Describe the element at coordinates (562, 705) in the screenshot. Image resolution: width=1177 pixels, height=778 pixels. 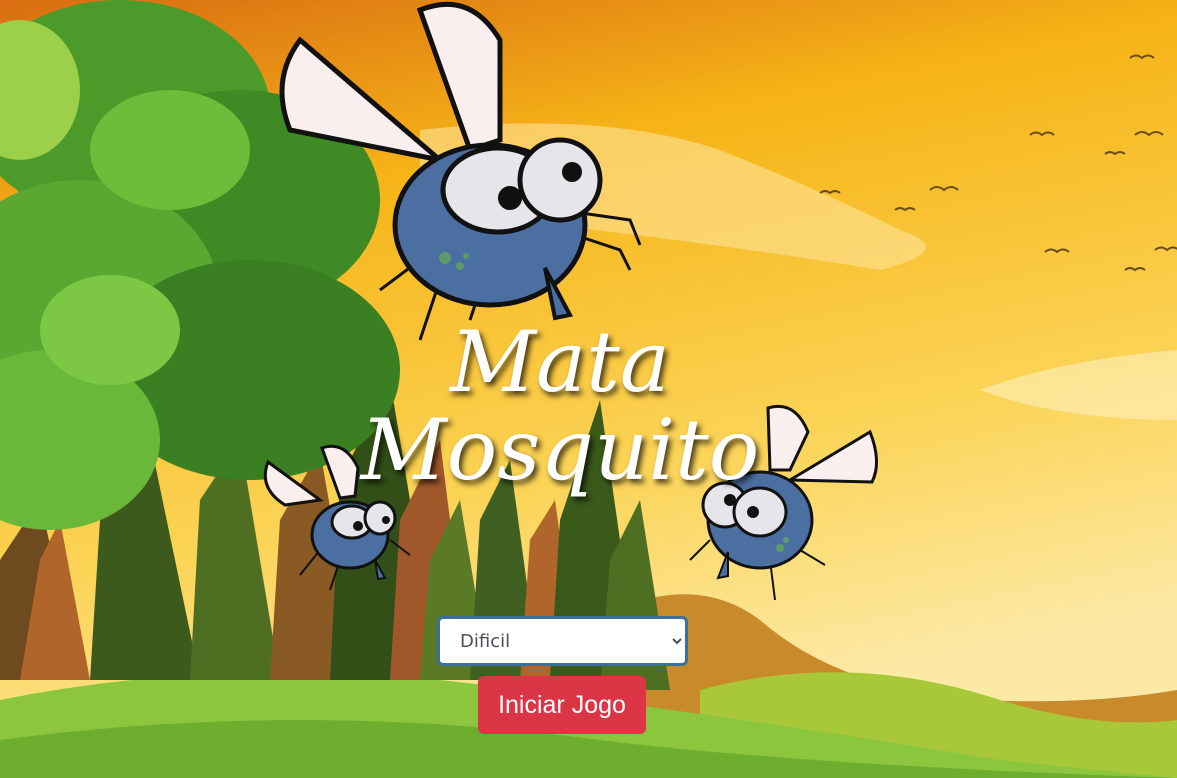
I see `start-game-button: Iniciar Jogo` at that location.